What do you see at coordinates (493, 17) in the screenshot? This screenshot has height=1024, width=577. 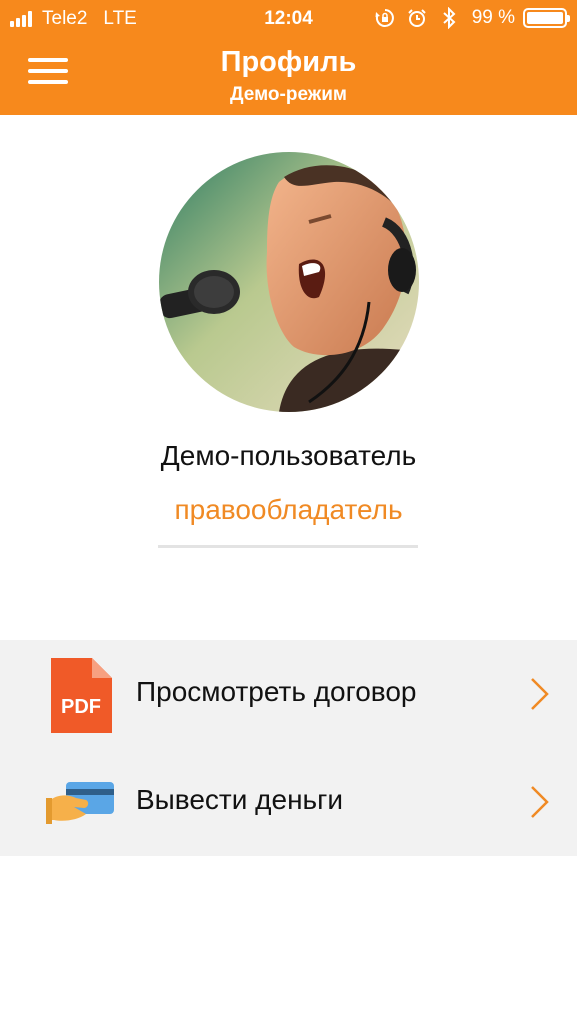 I see `battery-percent: 99 %` at bounding box center [493, 17].